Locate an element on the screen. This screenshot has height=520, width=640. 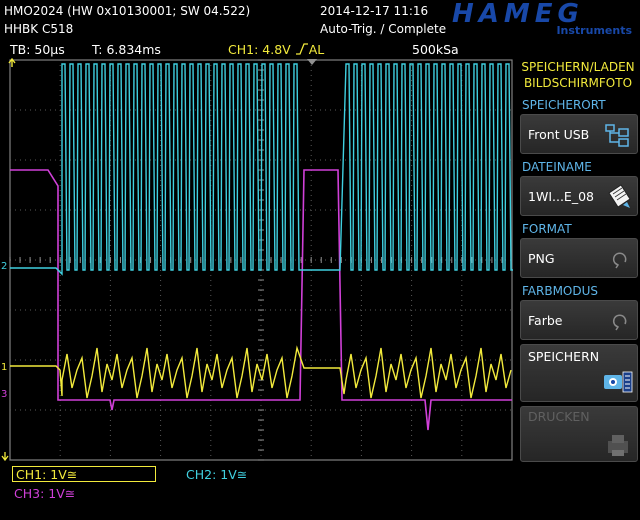
time-position: T: 6.834ms is located at coordinates (126, 49).